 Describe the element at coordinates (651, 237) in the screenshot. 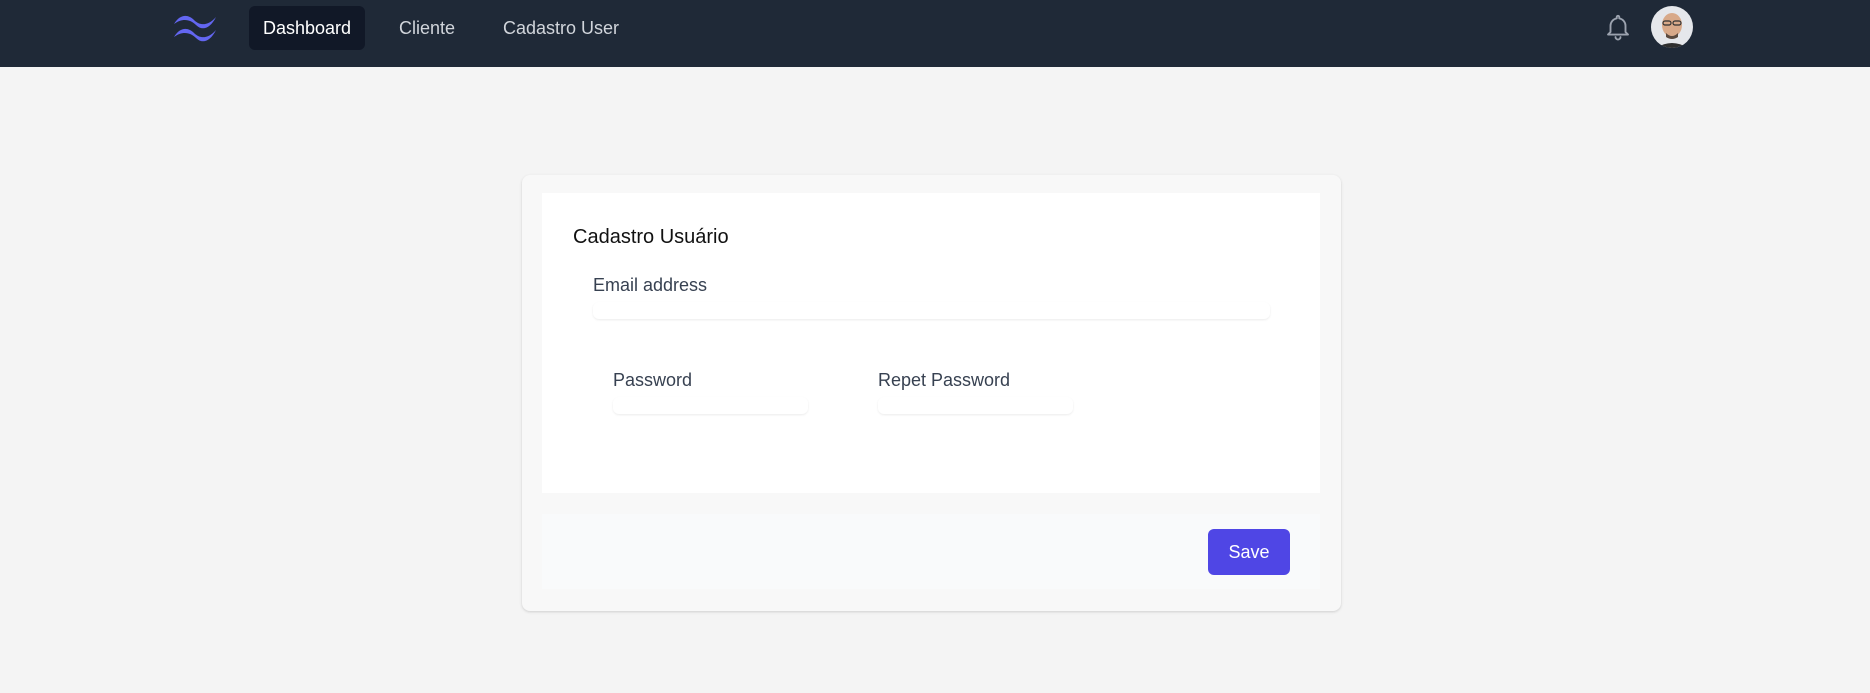

I see `form-title: Cadastro Usuário` at that location.